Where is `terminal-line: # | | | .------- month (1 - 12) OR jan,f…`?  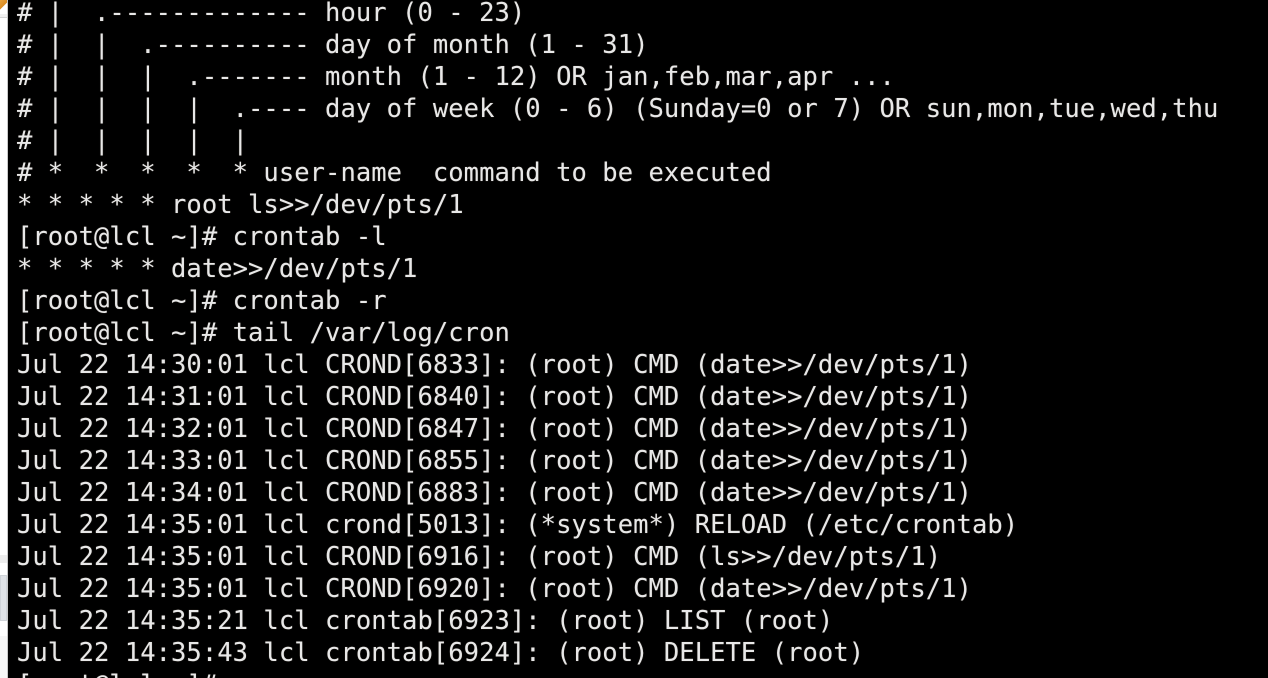 terminal-line: # | | | .------- month (1 - 12) OR jan,f… is located at coordinates (456, 77).